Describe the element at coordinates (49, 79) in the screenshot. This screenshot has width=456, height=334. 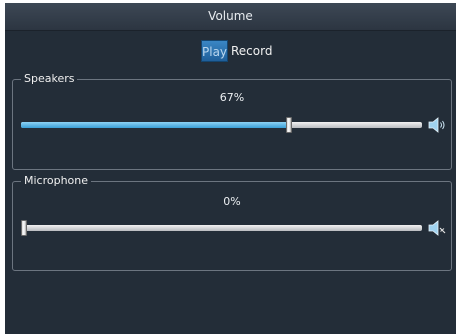
I see `speakers-group-label: Speakers` at that location.